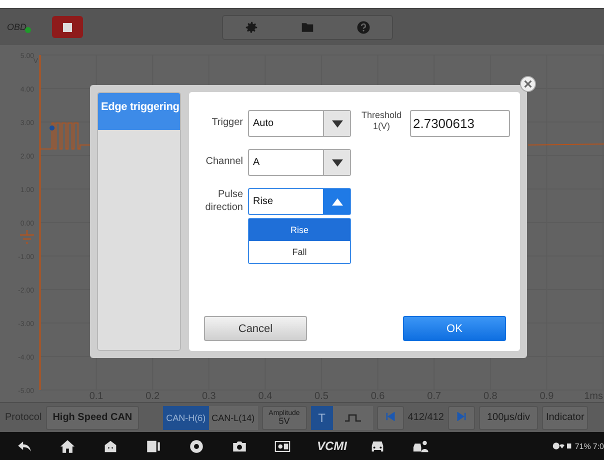 The height and width of the screenshot is (460, 604). Describe the element at coordinates (565, 418) in the screenshot. I see `indicator-button: Indicator` at that location.